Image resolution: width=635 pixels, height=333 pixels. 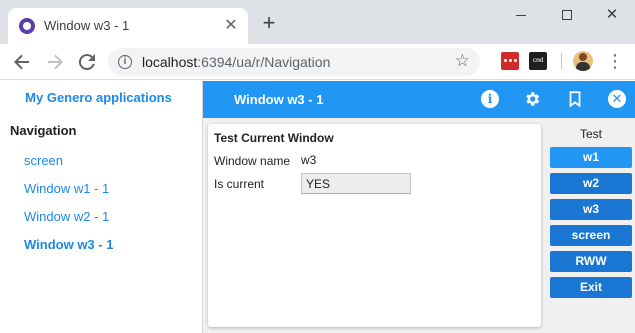 I want to click on app-header: Window w3 - 1 i ✕, so click(x=419, y=99).